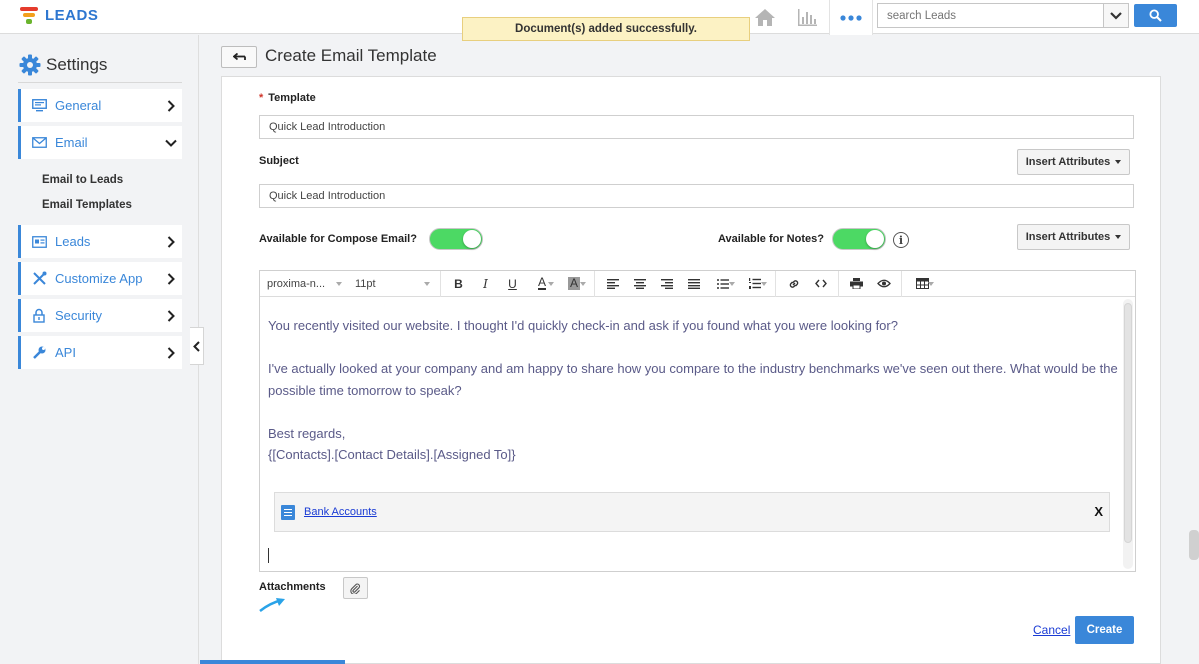 The width and height of the screenshot is (1199, 664). What do you see at coordinates (542, 284) in the screenshot?
I see `text-color-icon: A` at bounding box center [542, 284].